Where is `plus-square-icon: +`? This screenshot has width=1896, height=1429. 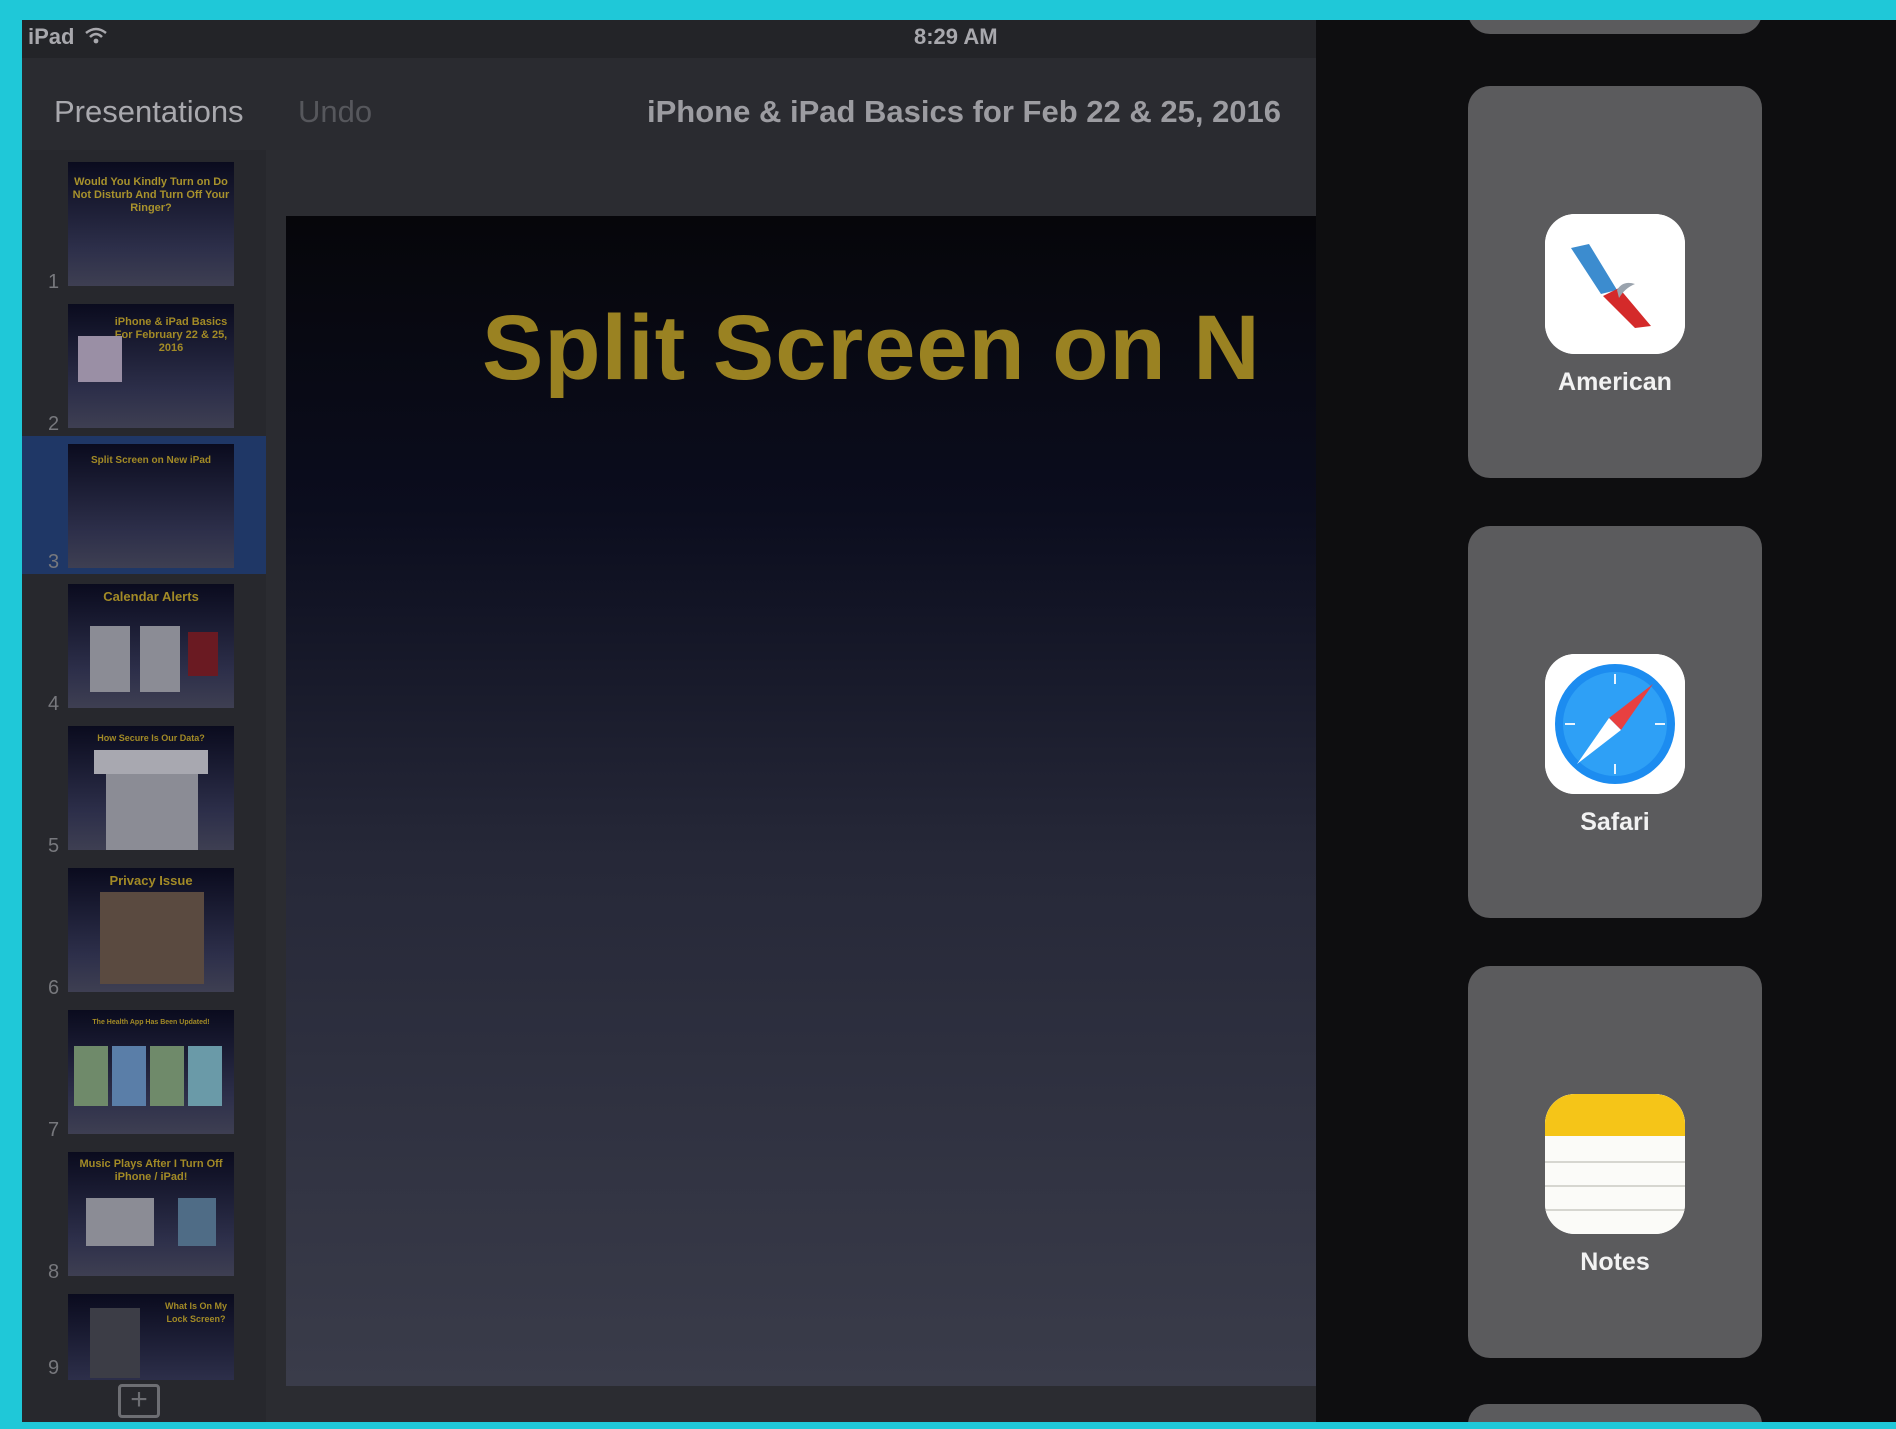 plus-square-icon: + is located at coordinates (139, 1399).